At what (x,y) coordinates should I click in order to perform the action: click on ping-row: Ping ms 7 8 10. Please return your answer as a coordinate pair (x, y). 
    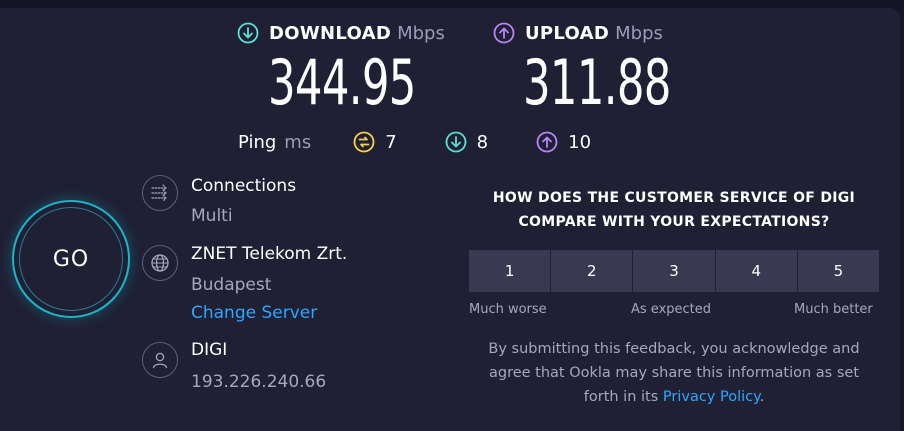
    Looking at the image, I should click on (438, 142).